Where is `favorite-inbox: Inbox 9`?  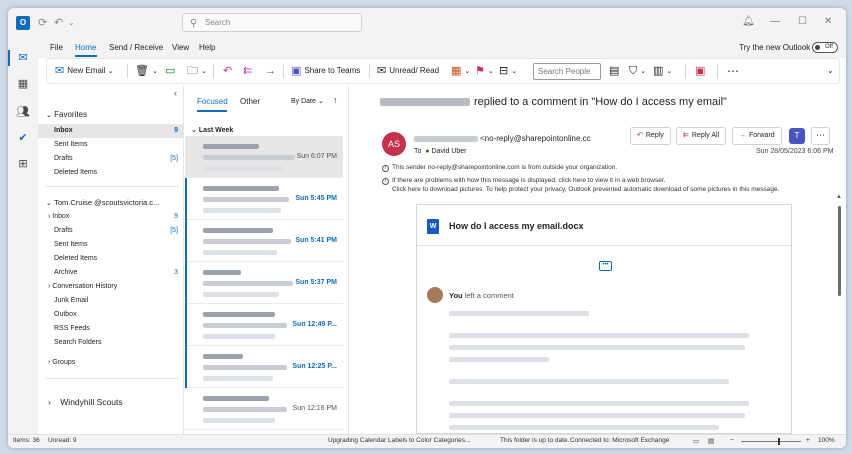 favorite-inbox: Inbox 9 is located at coordinates (111, 131).